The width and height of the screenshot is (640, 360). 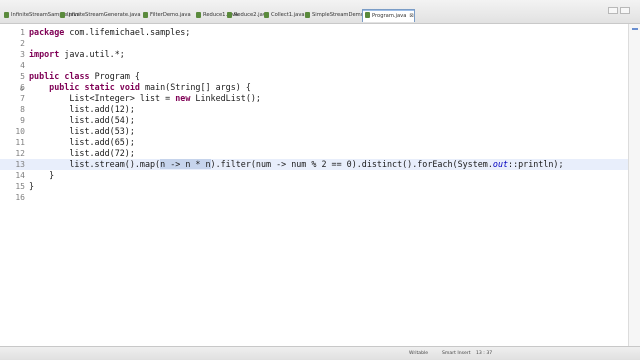 What do you see at coordinates (314, 98) in the screenshot?
I see `code-line: 7 List<Integer> list = new LinkedList();` at bounding box center [314, 98].